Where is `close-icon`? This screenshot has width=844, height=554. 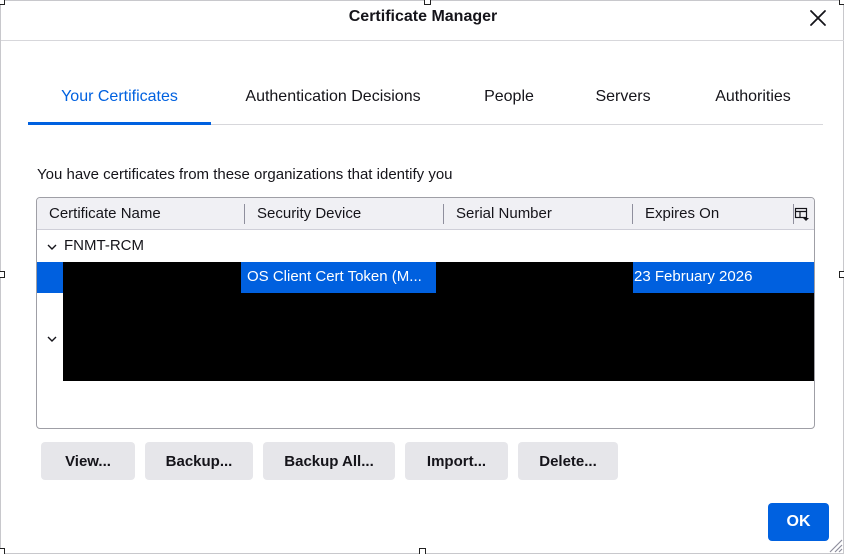 close-icon is located at coordinates (818, 18).